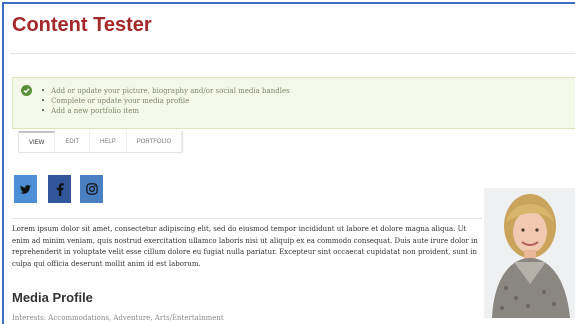 Image resolution: width=575 pixels, height=324 pixels. I want to click on instagram-link, so click(91, 189).